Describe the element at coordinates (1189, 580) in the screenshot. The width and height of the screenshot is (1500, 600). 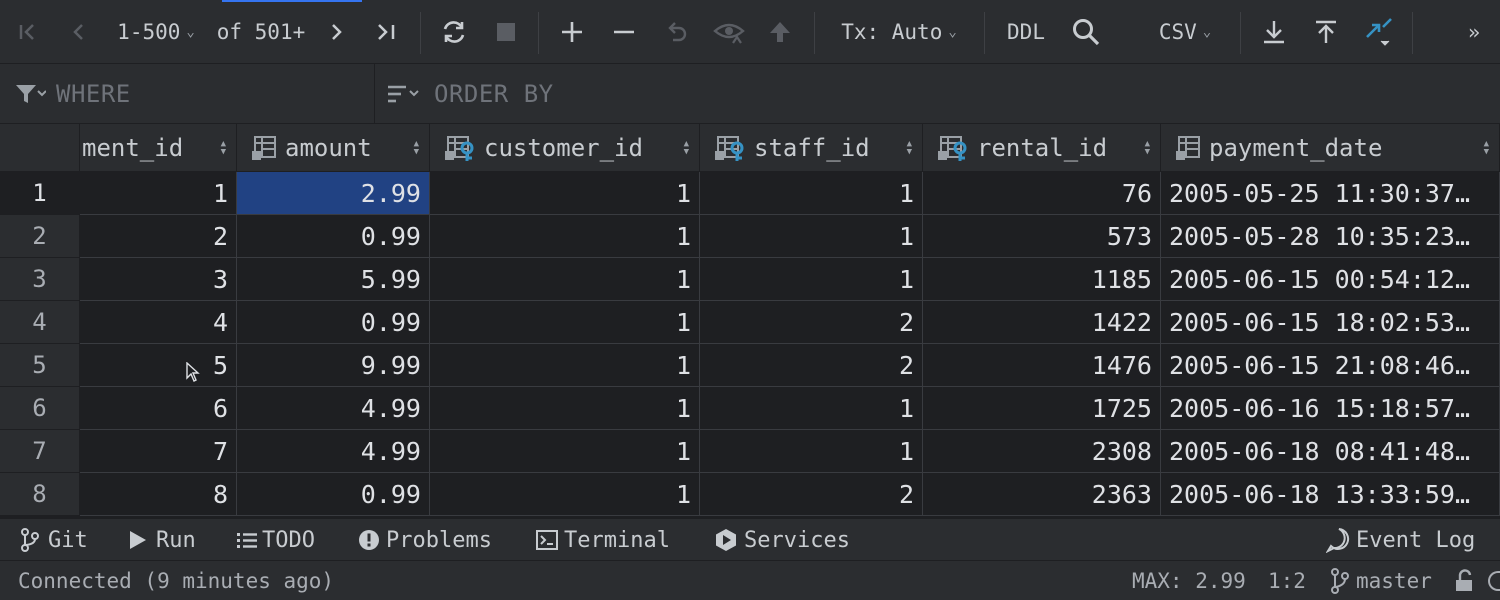
I see `aggregate-value: MAX: 2.99` at that location.